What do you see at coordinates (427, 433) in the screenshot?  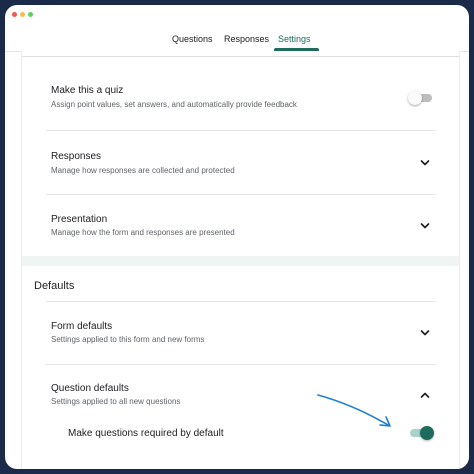 I see `required-toggle-knob` at bounding box center [427, 433].